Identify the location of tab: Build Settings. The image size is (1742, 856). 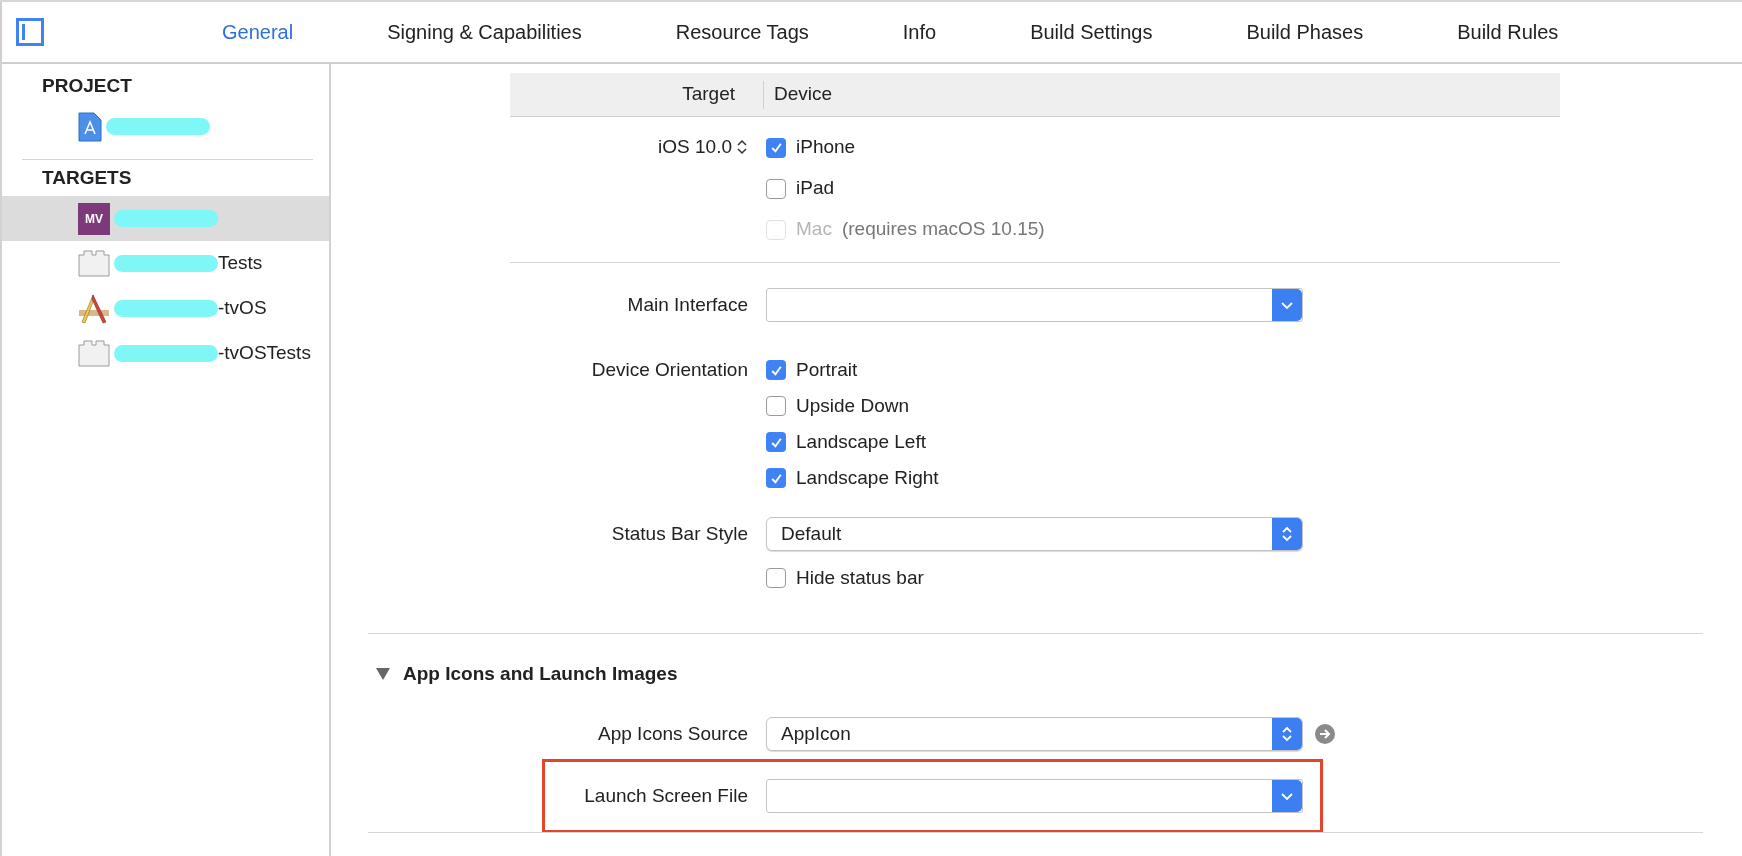
(1091, 32).